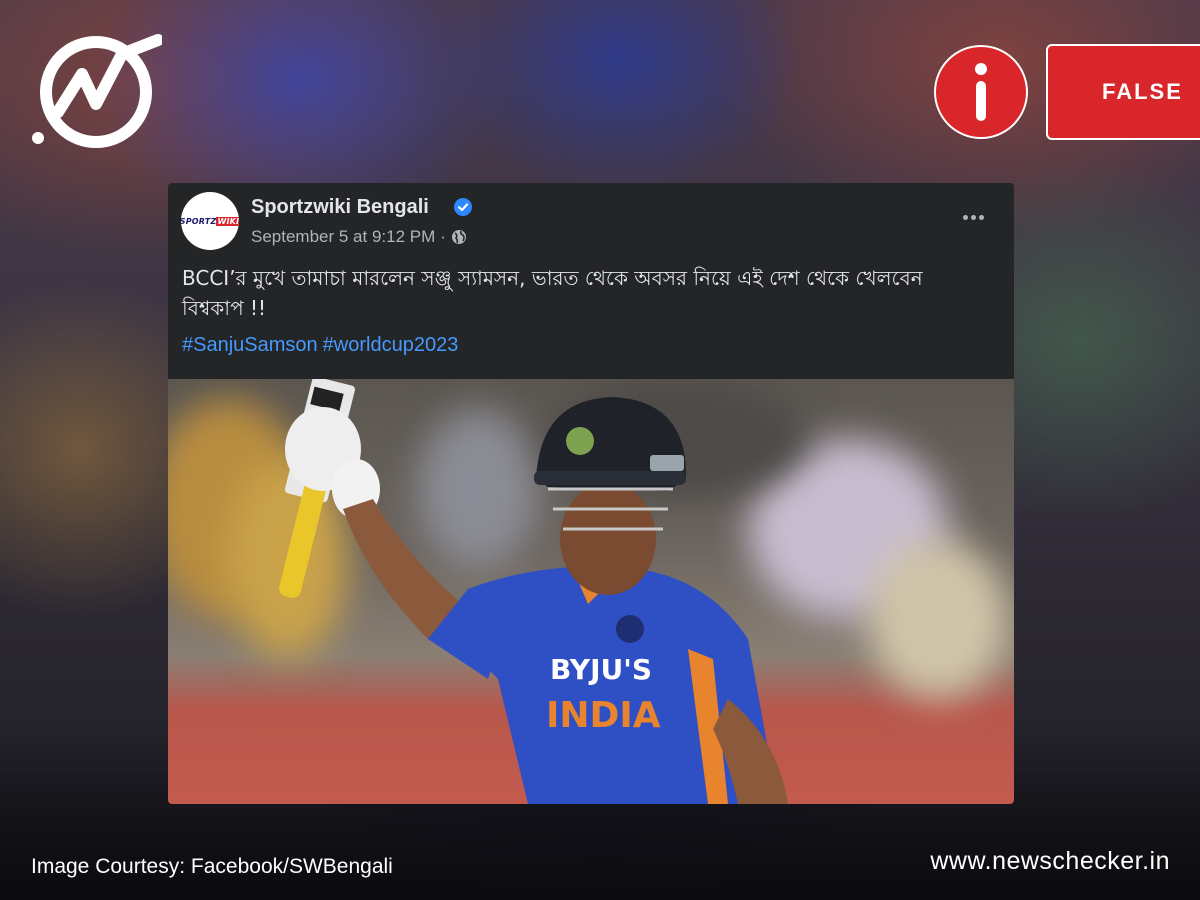  I want to click on globe-icon, so click(458, 237).